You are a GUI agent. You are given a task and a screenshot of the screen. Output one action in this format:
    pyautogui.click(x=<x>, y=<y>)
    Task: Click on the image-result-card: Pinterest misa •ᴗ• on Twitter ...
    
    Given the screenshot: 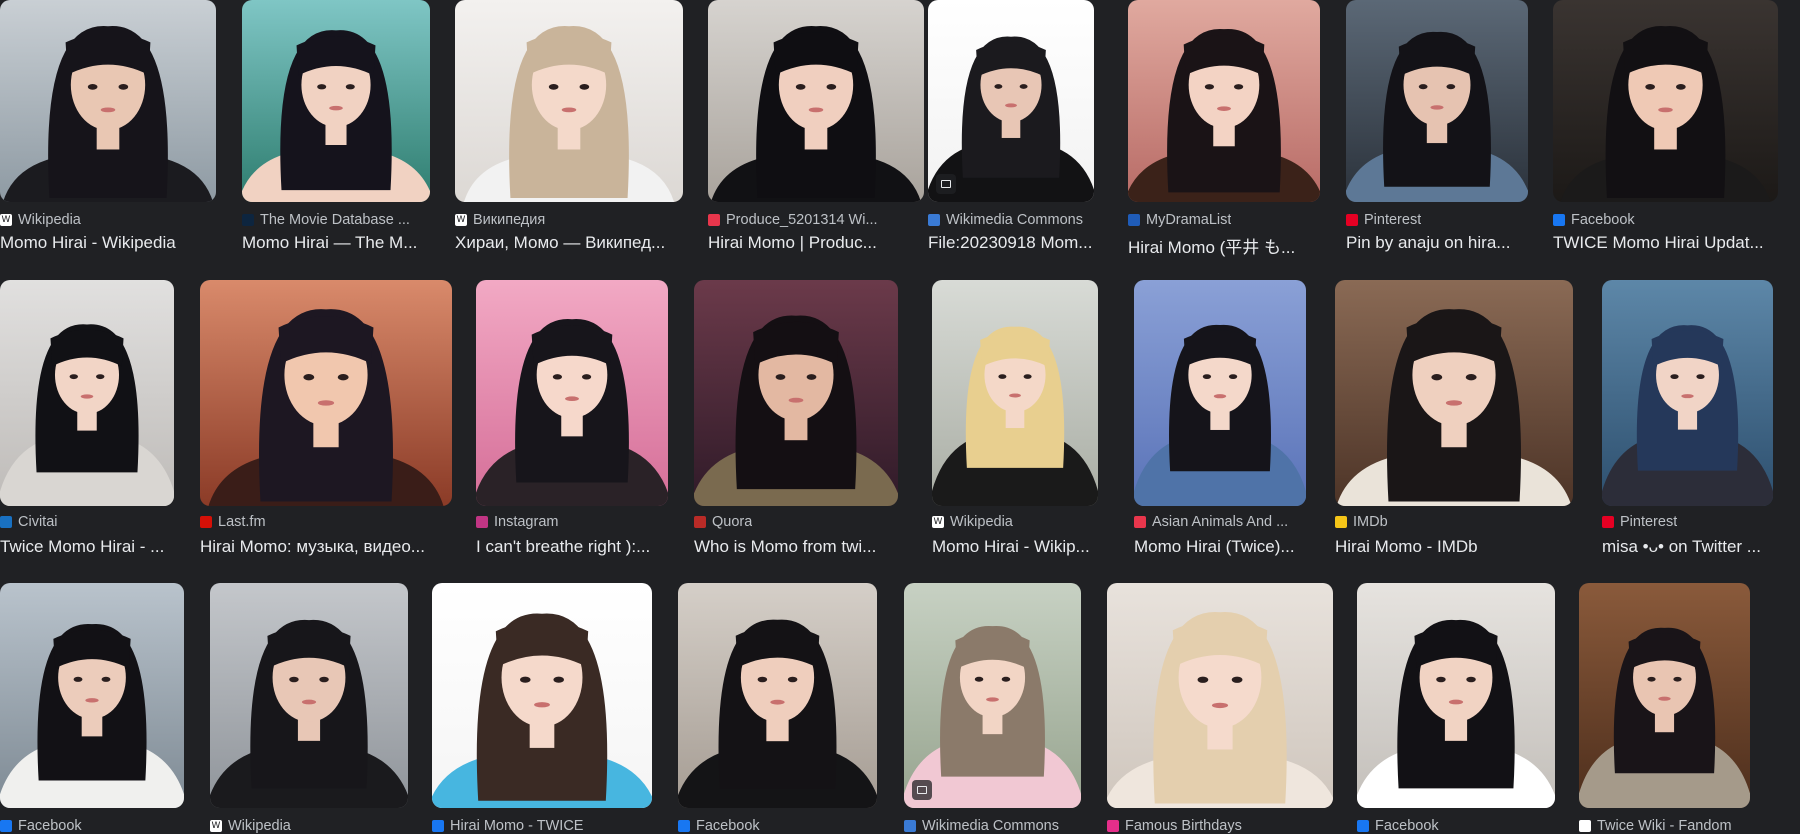 What is the action you would take?
    pyautogui.click(x=1687, y=421)
    